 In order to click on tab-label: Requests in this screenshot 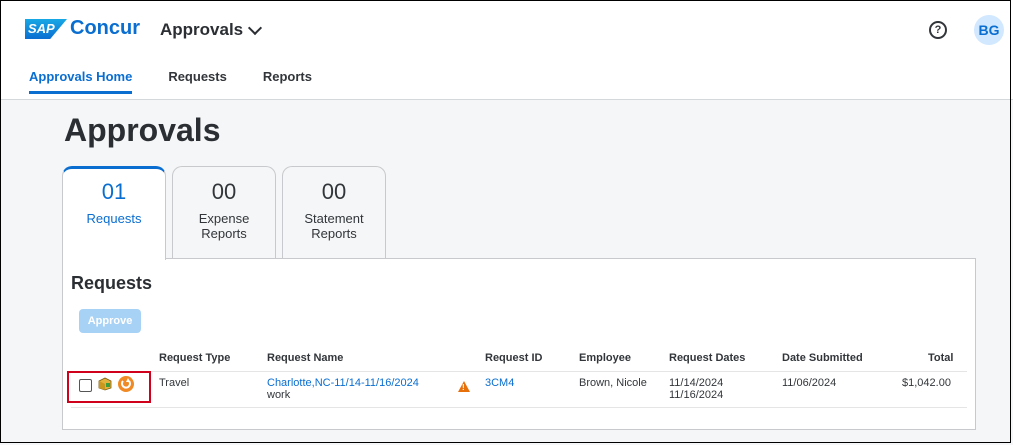, I will do `click(114, 218)`.